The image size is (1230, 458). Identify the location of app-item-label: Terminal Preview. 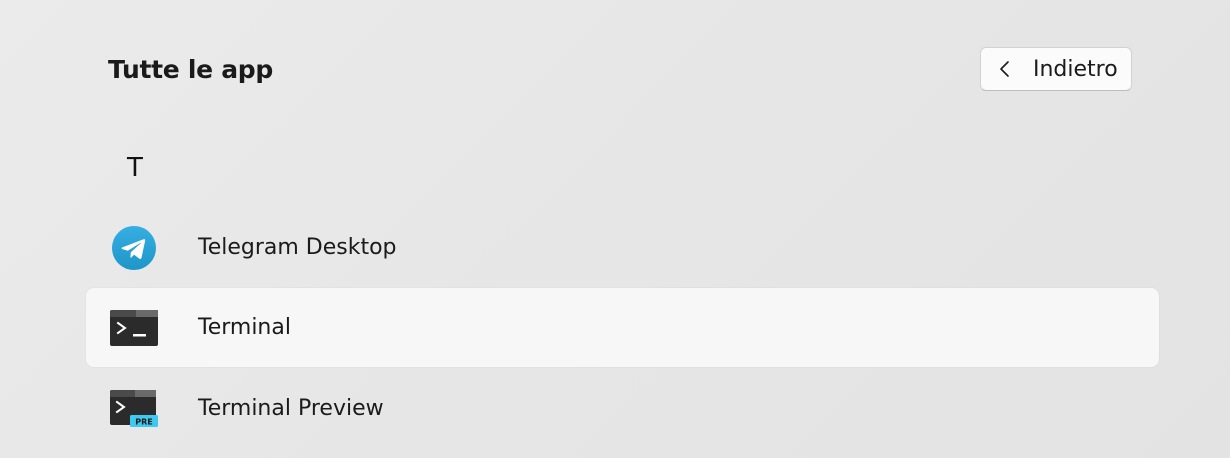
(291, 408).